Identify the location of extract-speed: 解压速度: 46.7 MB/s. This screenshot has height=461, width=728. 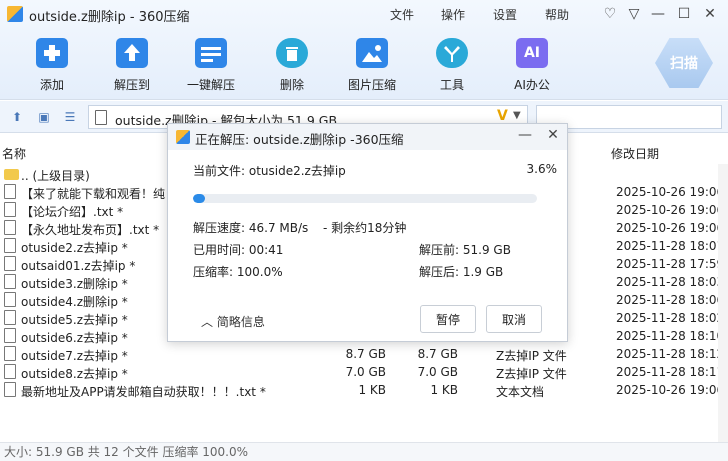
(251, 228).